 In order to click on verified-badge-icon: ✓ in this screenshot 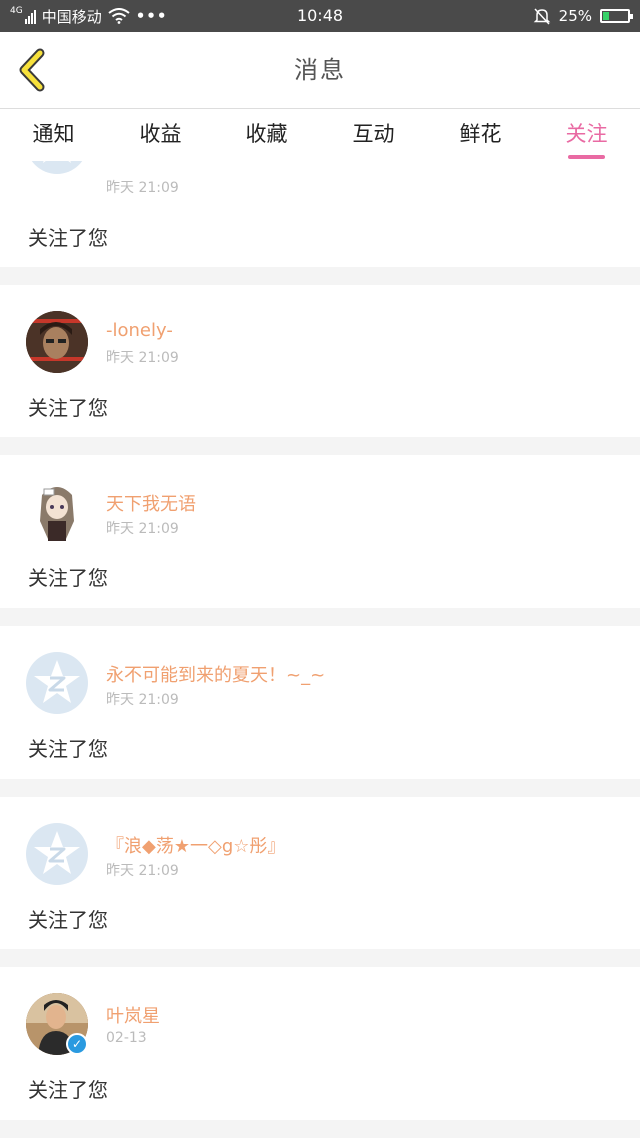, I will do `click(77, 1044)`.